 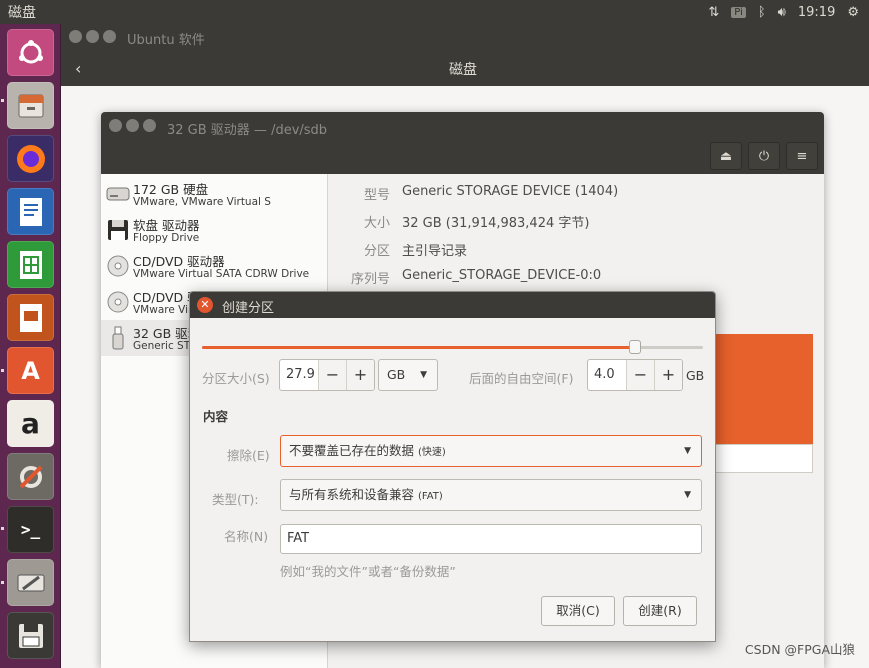 I want to click on erase-value: 不要覆盖已存在的数据, so click(x=352, y=450).